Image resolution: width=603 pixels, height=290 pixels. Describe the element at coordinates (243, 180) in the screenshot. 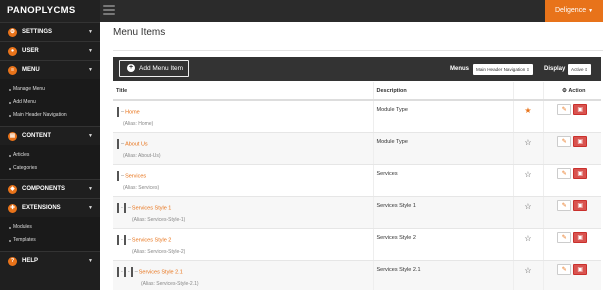

I see `title-cell: –Services (Alias: Services)` at that location.